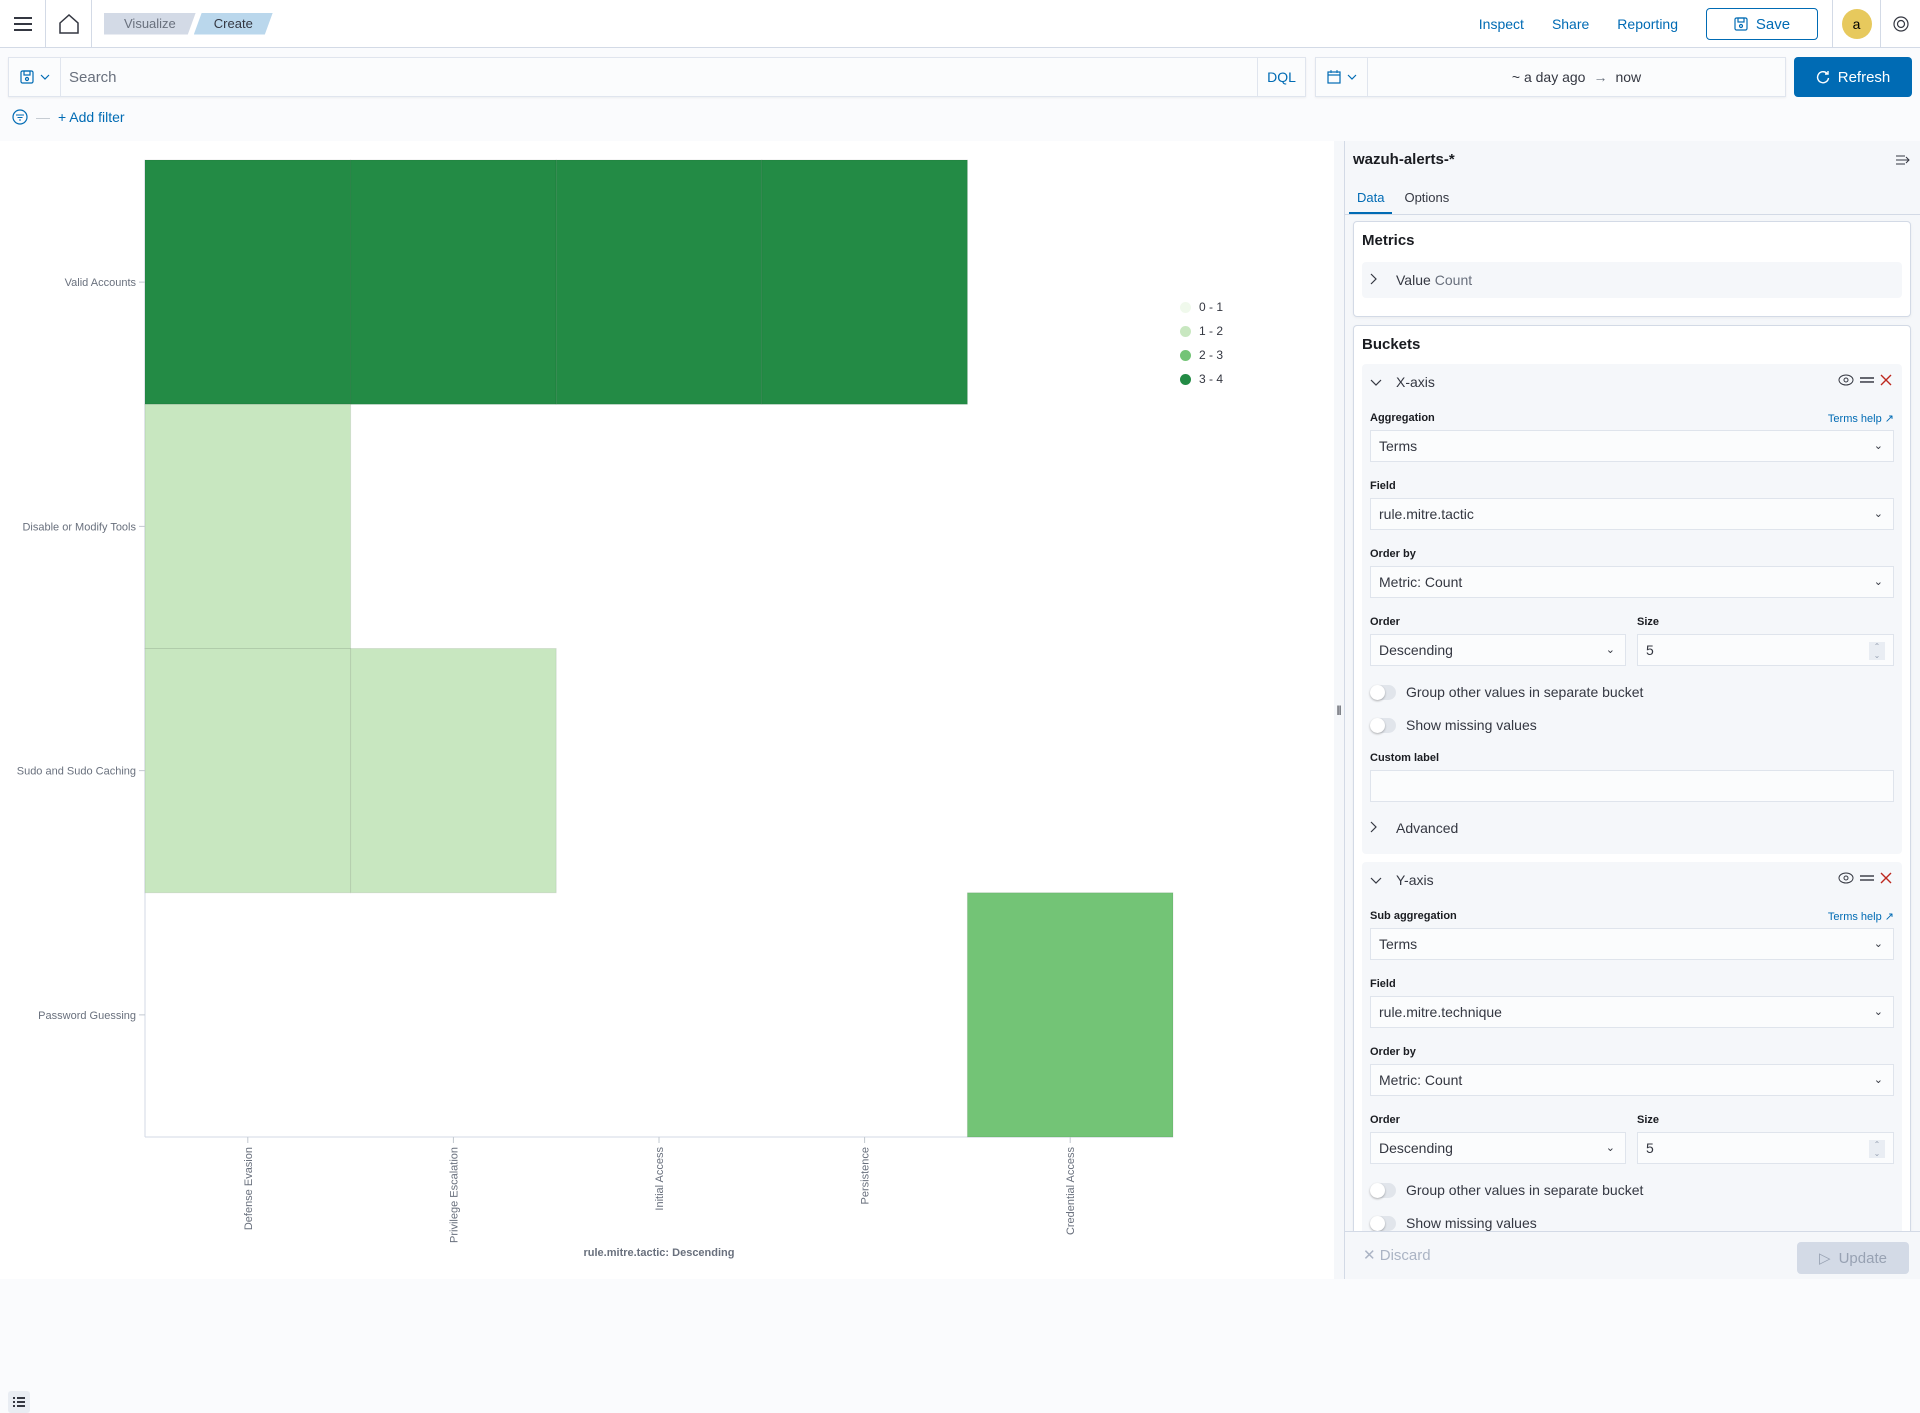 The height and width of the screenshot is (1413, 1920). I want to click on query-language-button: DQL, so click(1281, 77).